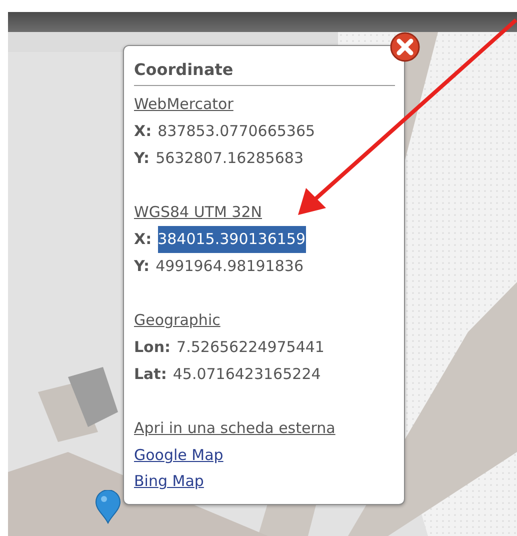  I want to click on map-link: Google Map, so click(179, 455).